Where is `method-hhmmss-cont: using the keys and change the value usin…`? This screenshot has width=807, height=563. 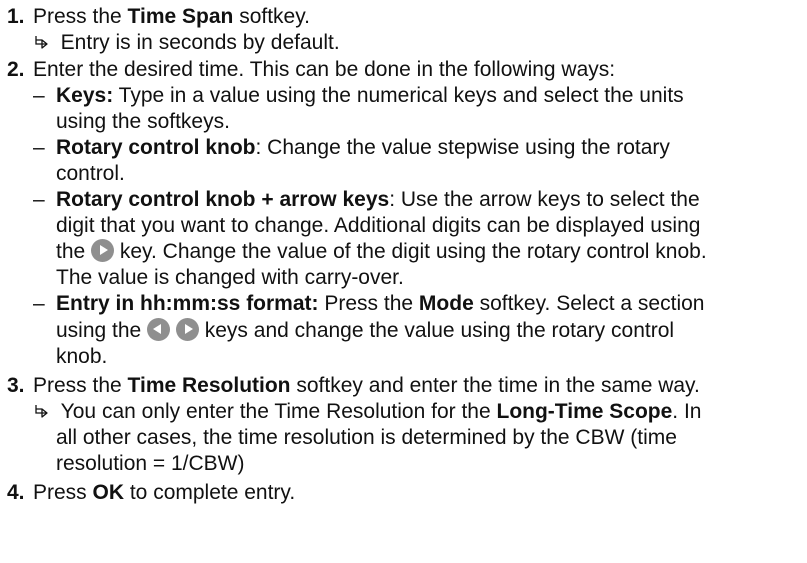 method-hhmmss-cont: using the keys and change the value usin… is located at coordinates (365, 331).